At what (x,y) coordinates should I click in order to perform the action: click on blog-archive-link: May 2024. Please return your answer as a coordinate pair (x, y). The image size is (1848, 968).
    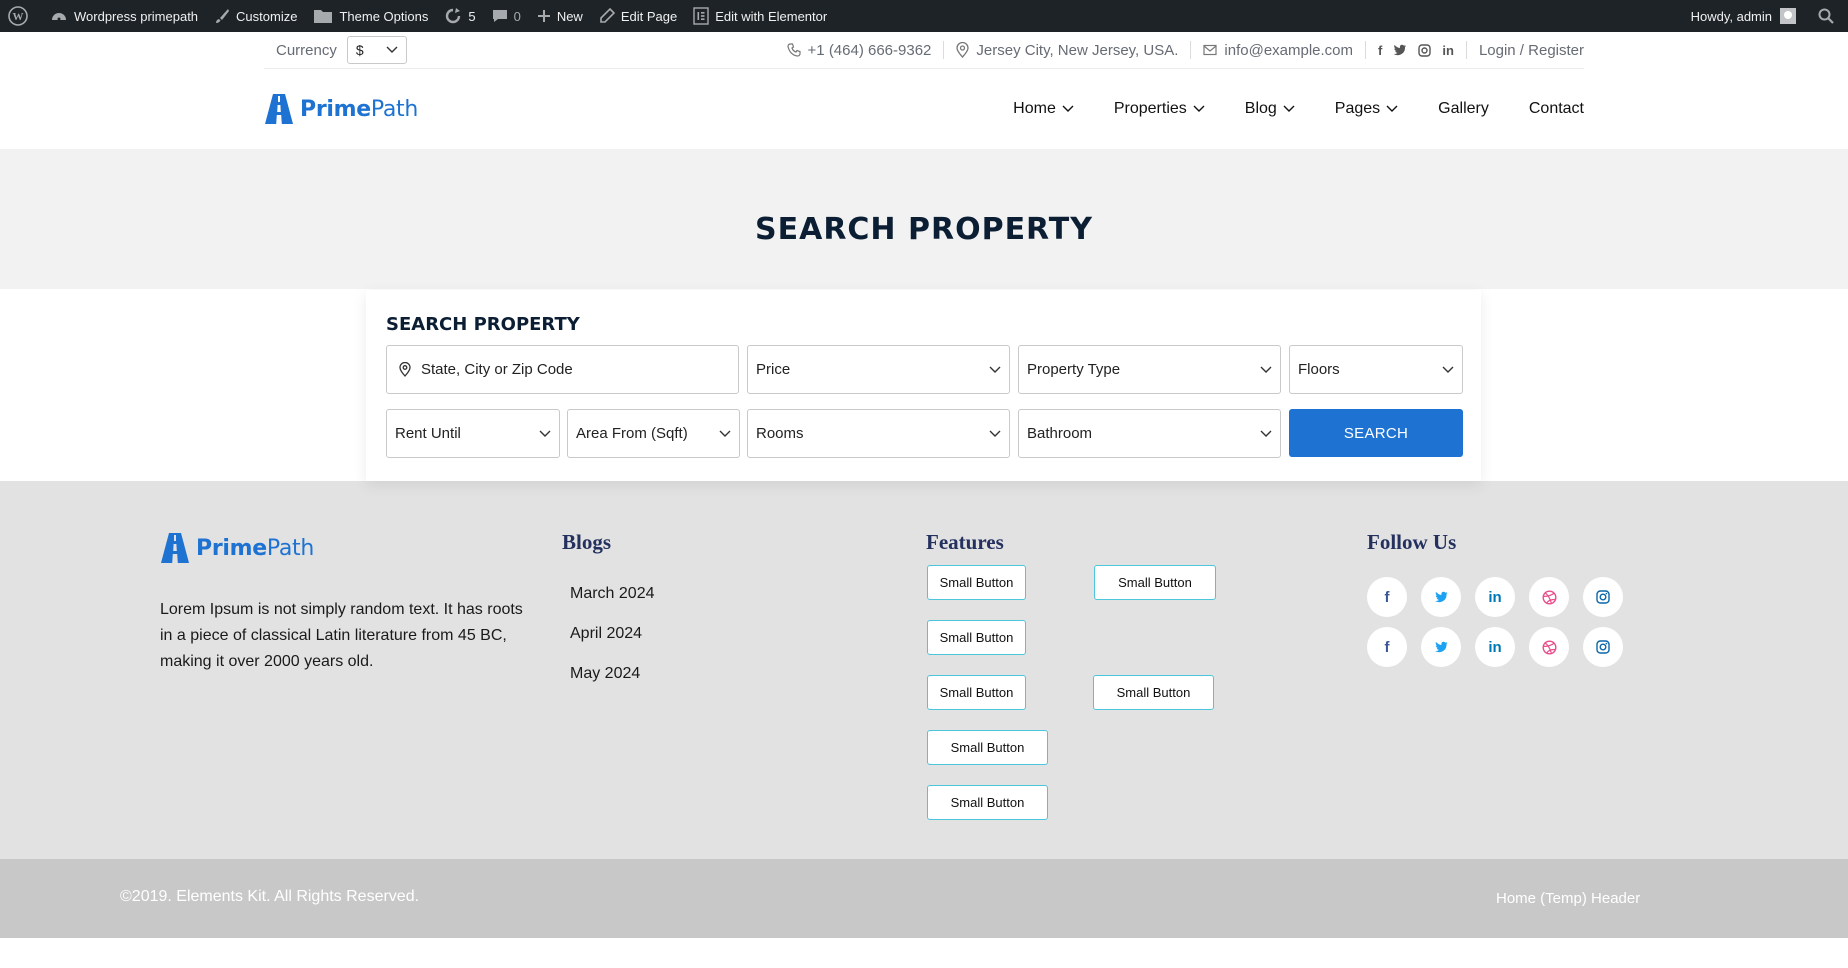
    Looking at the image, I should click on (605, 674).